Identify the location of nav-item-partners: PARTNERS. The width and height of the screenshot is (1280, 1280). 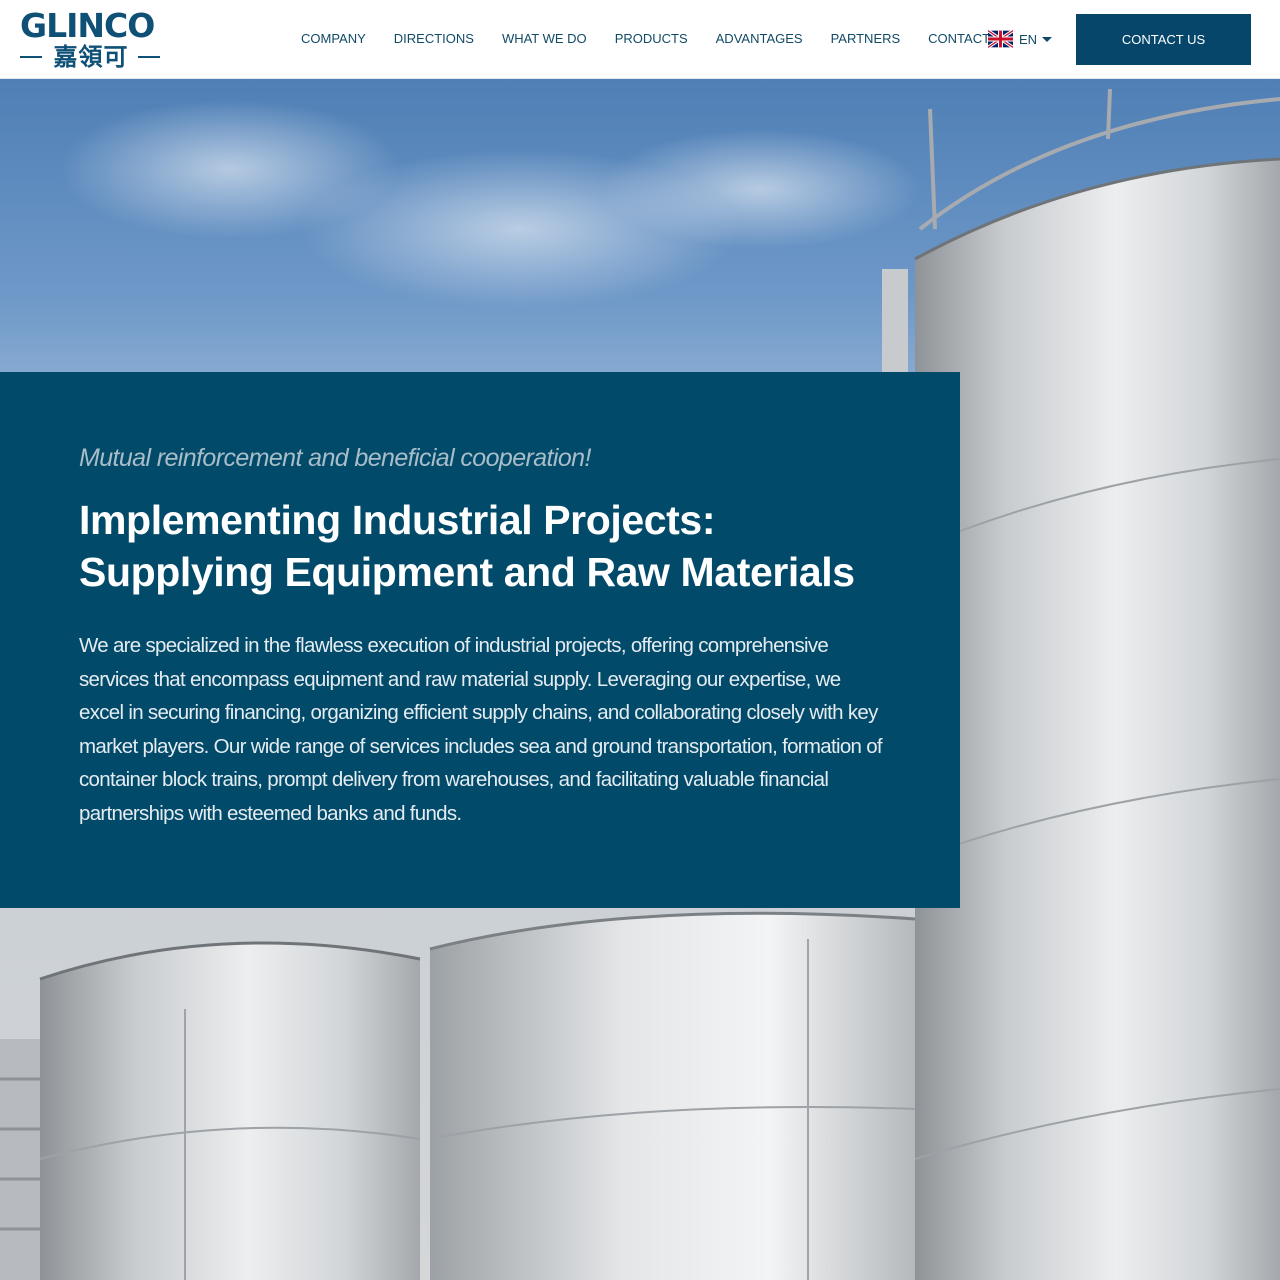
(866, 39).